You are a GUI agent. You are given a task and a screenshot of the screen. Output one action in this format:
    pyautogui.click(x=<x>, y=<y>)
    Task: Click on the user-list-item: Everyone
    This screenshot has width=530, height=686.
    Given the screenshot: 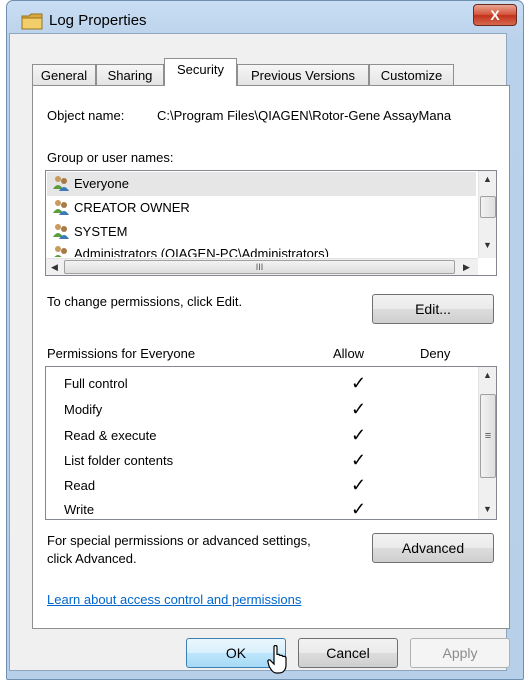 What is the action you would take?
    pyautogui.click(x=90, y=184)
    